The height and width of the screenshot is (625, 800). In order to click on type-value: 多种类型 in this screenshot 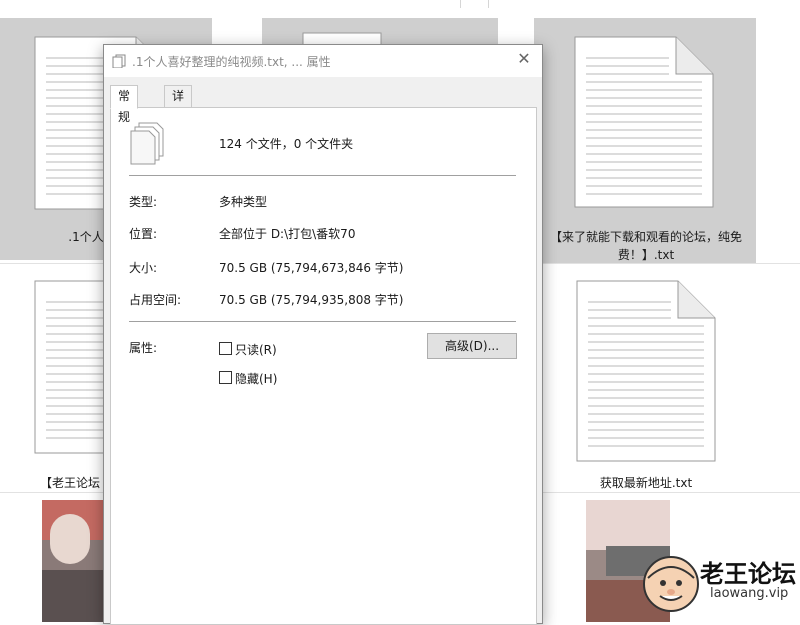, I will do `click(243, 202)`.